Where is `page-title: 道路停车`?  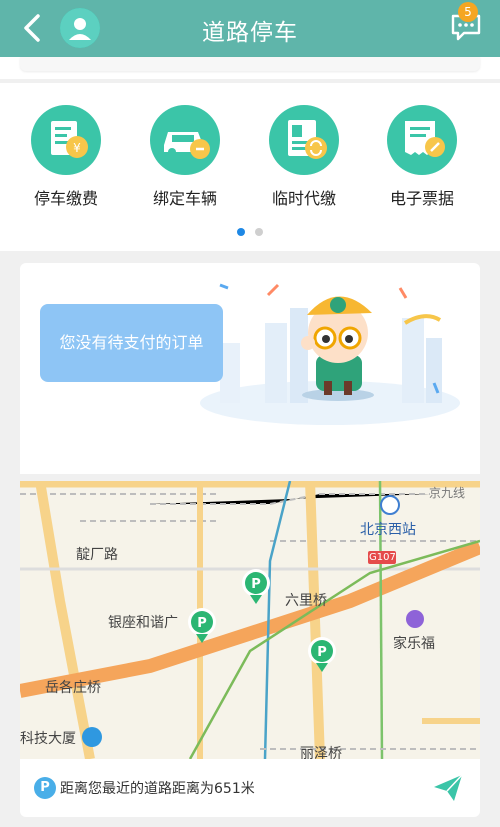 page-title: 道路停车 is located at coordinates (250, 33).